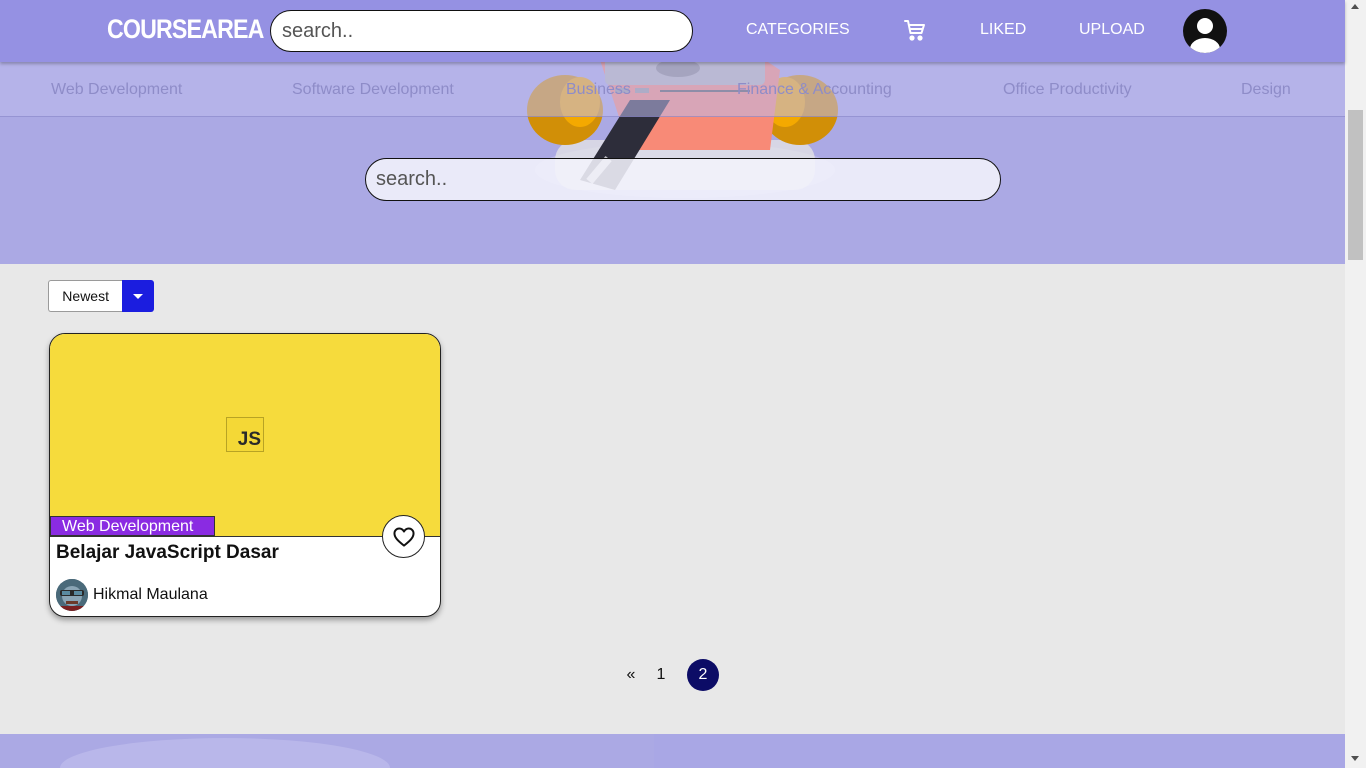 The image size is (1366, 768). What do you see at coordinates (1205, 35) in the screenshot?
I see `user-avatar-icon` at bounding box center [1205, 35].